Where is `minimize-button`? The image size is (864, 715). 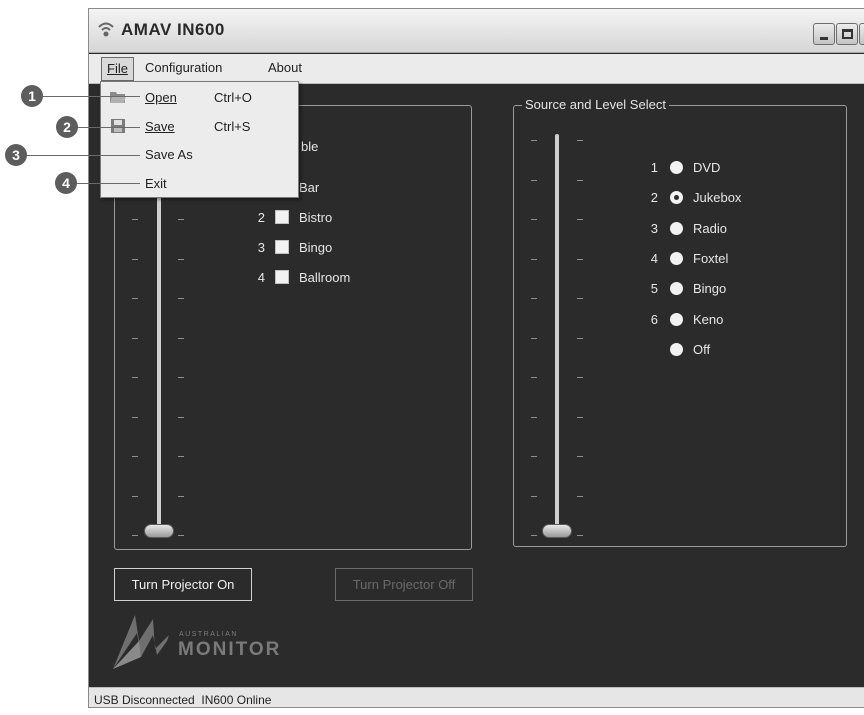 minimize-button is located at coordinates (824, 34).